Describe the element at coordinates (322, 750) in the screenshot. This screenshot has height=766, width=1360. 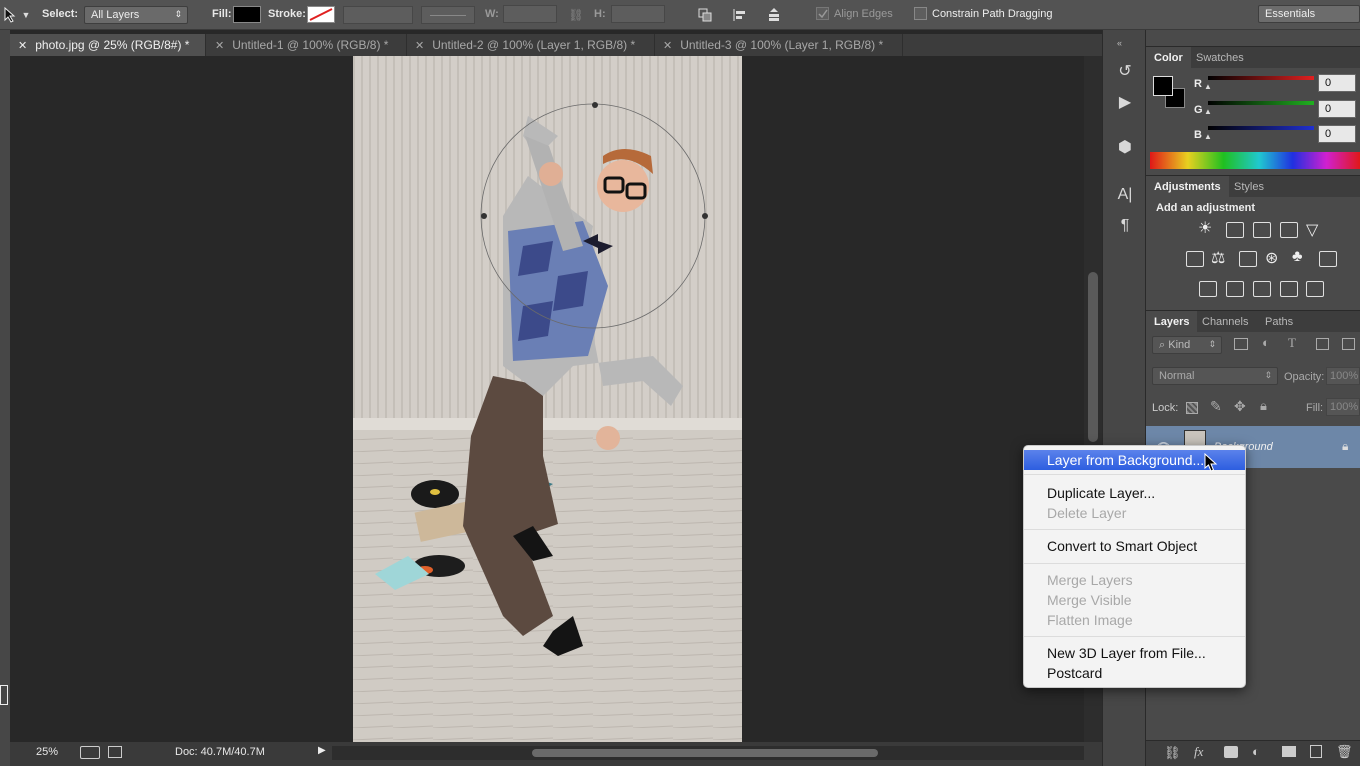
I see `status-menu-arrow-icon: ▶` at that location.